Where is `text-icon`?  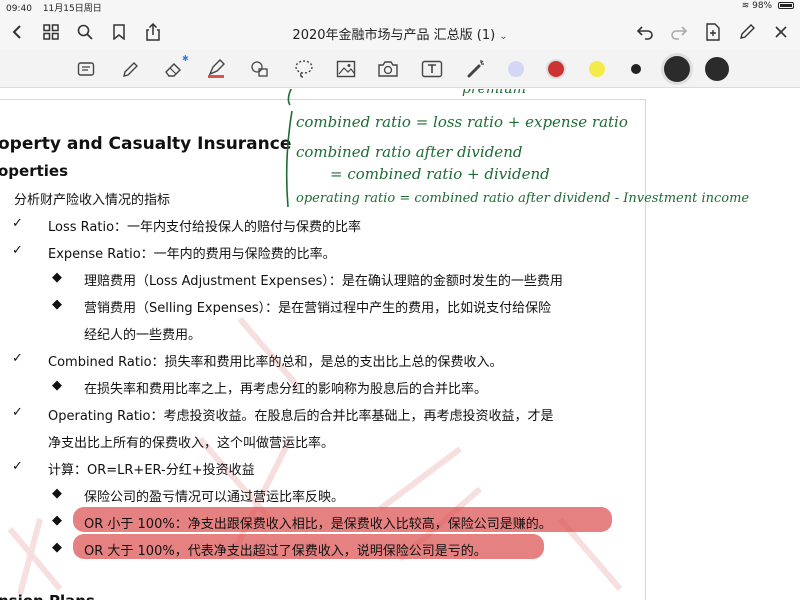
text-icon is located at coordinates (432, 69).